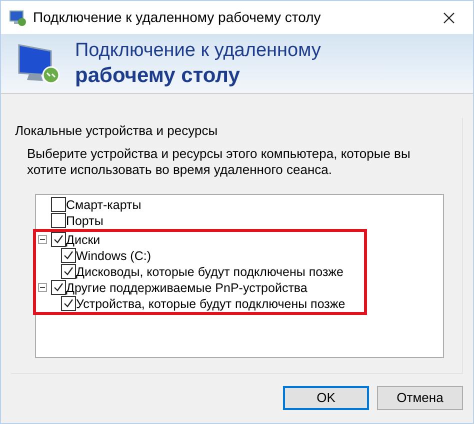 The width and height of the screenshot is (474, 424). What do you see at coordinates (449, 18) in the screenshot?
I see `close-icon` at bounding box center [449, 18].